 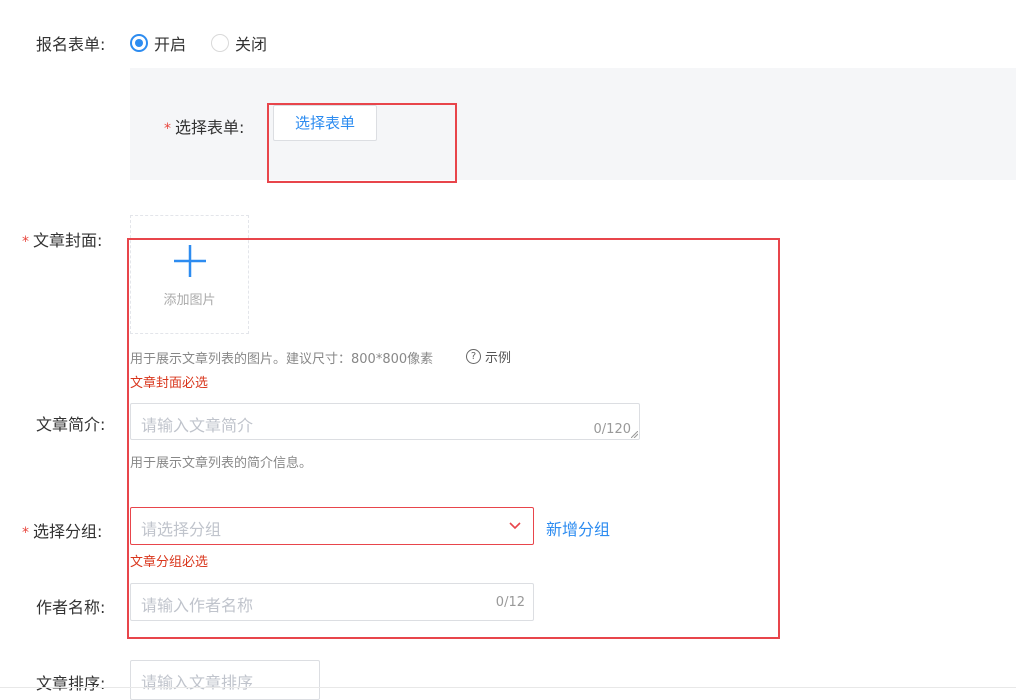 I want to click on sort-label: 文章排序:, so click(x=71, y=683).